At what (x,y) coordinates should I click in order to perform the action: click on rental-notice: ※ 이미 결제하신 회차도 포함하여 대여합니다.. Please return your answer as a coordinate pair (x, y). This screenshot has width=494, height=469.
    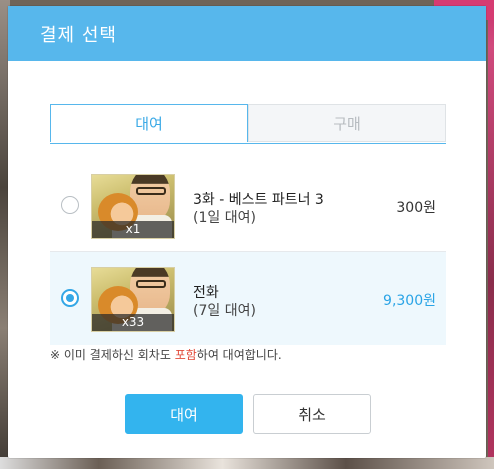
    Looking at the image, I should click on (166, 354).